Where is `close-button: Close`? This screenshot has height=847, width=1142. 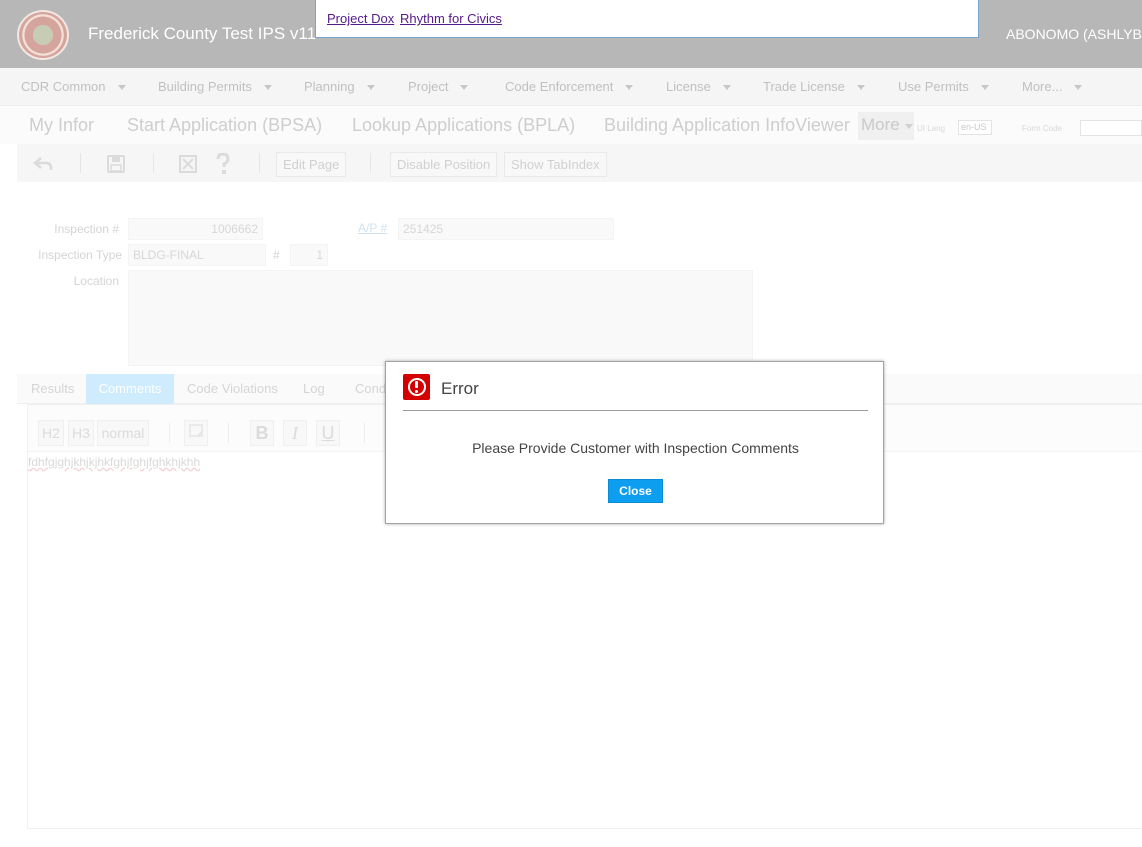 close-button: Close is located at coordinates (635, 491).